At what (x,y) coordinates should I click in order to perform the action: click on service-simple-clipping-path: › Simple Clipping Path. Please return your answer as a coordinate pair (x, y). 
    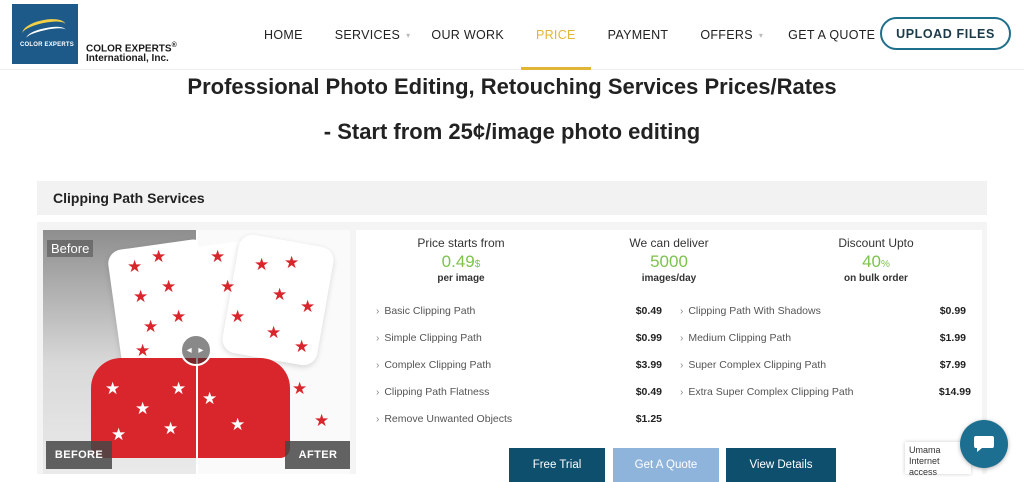
    Looking at the image, I should click on (429, 338).